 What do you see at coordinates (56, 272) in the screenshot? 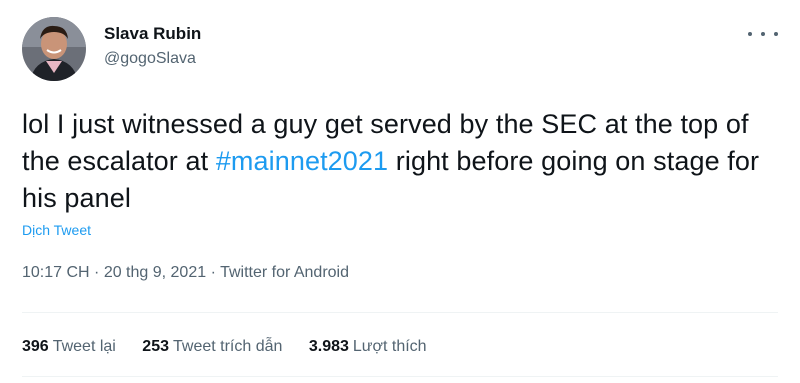
I see `tweet-time: 10:17 CH` at bounding box center [56, 272].